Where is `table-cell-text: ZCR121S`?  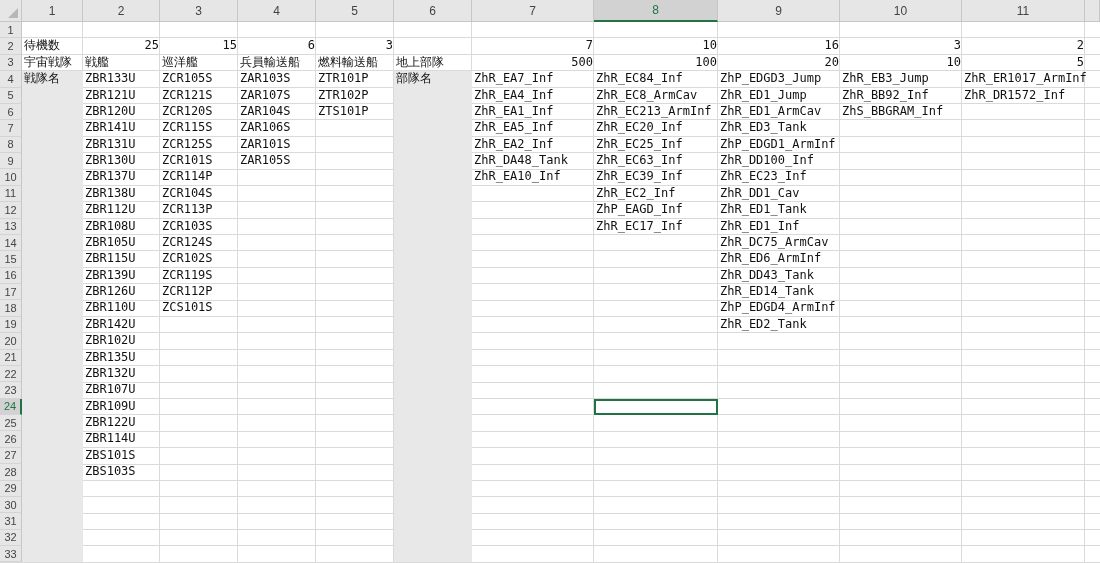
table-cell-text: ZCR121S is located at coordinates (187, 95).